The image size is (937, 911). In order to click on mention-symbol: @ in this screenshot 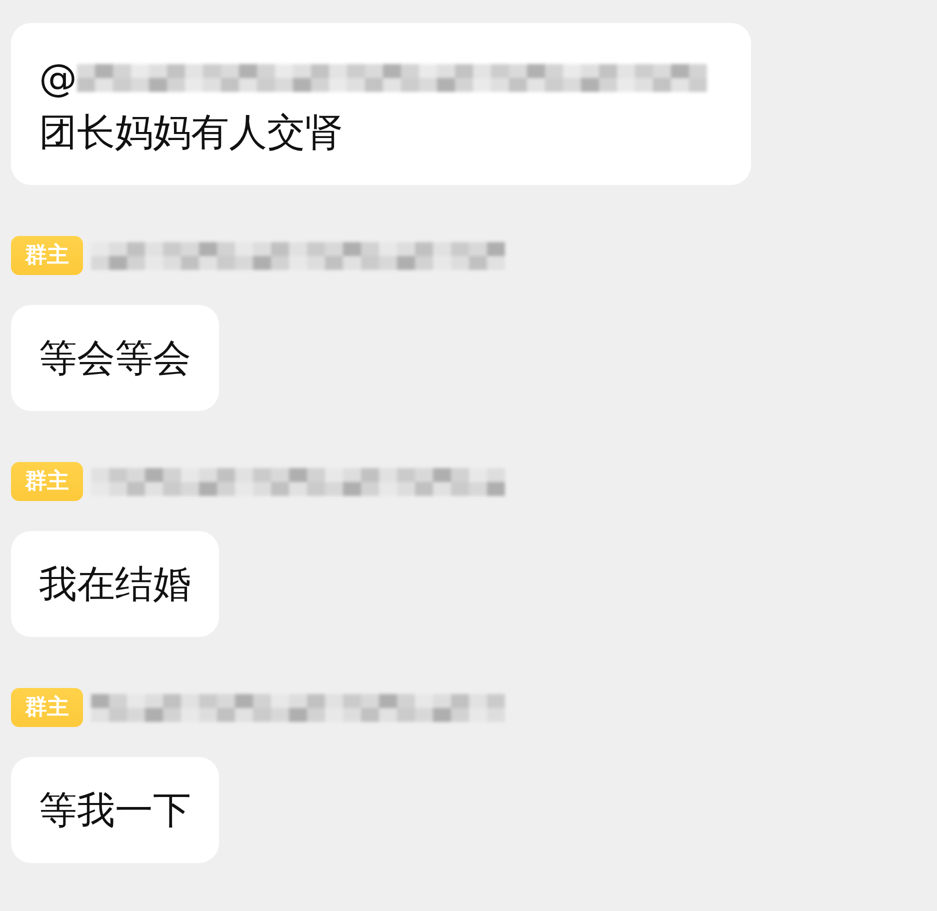, I will do `click(58, 78)`.